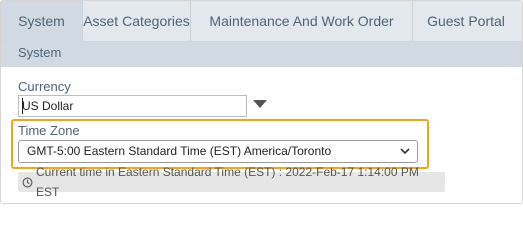  Describe the element at coordinates (260, 104) in the screenshot. I see `currency-dropdown-arrow-icon` at that location.